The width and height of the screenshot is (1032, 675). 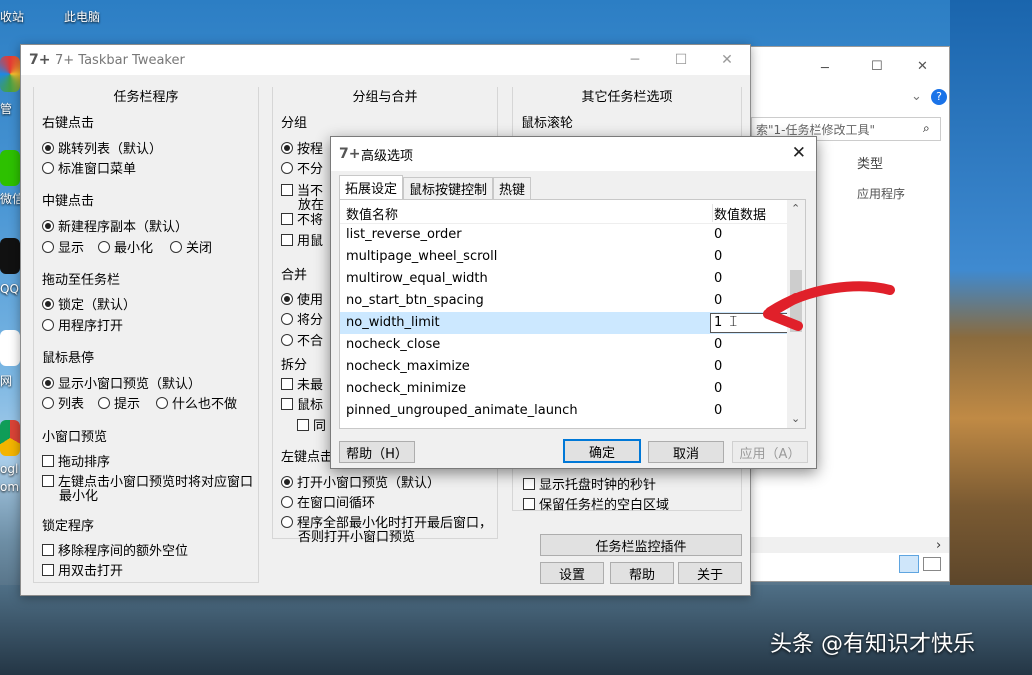 What do you see at coordinates (825, 68) in the screenshot?
I see `minimize-icon: ─` at bounding box center [825, 68].